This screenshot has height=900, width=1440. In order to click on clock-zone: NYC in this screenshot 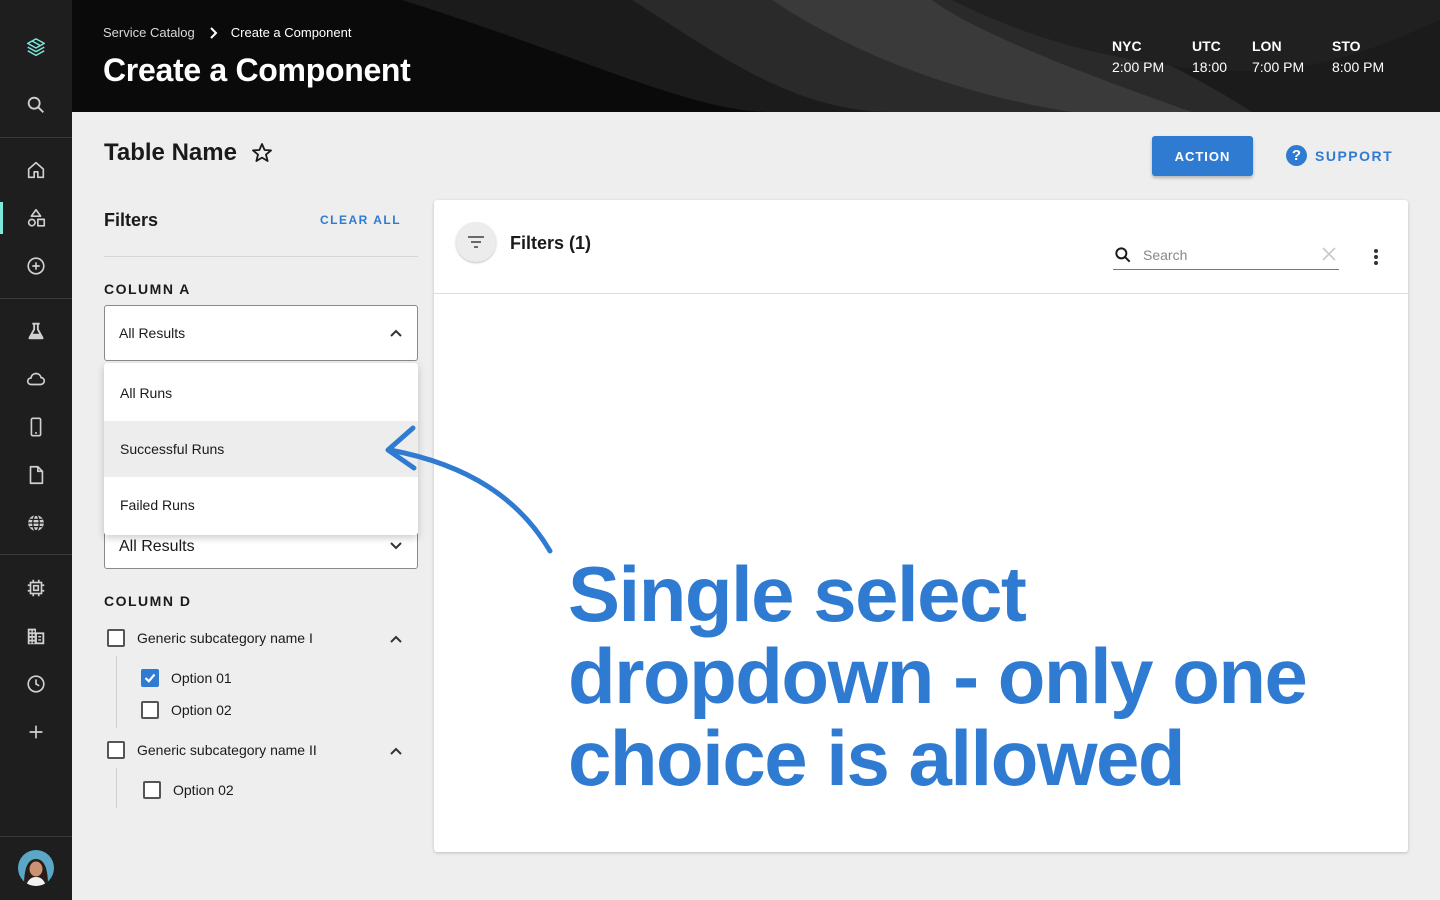, I will do `click(1127, 46)`.